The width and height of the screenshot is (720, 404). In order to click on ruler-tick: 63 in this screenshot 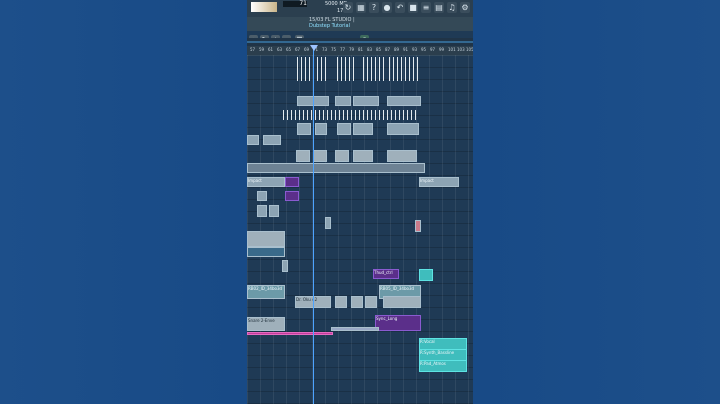, I will do `click(280, 49)`.